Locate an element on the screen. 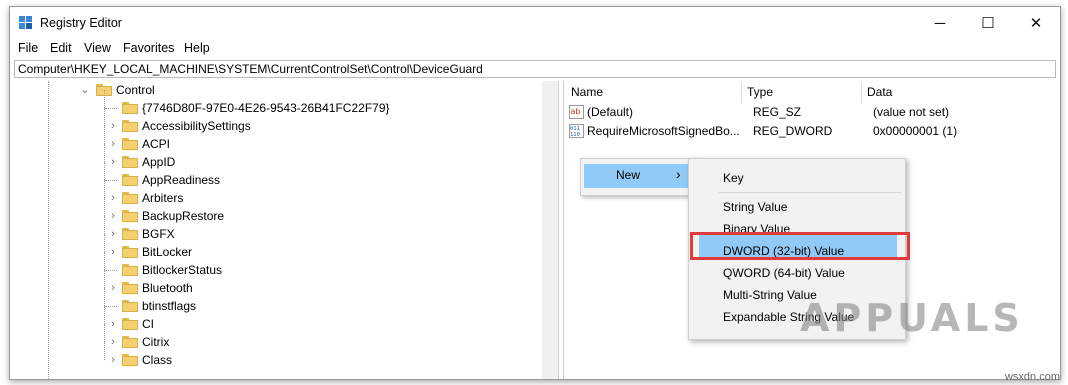 This screenshot has height=385, width=1068. column-header-data: Data is located at coordinates (879, 92).